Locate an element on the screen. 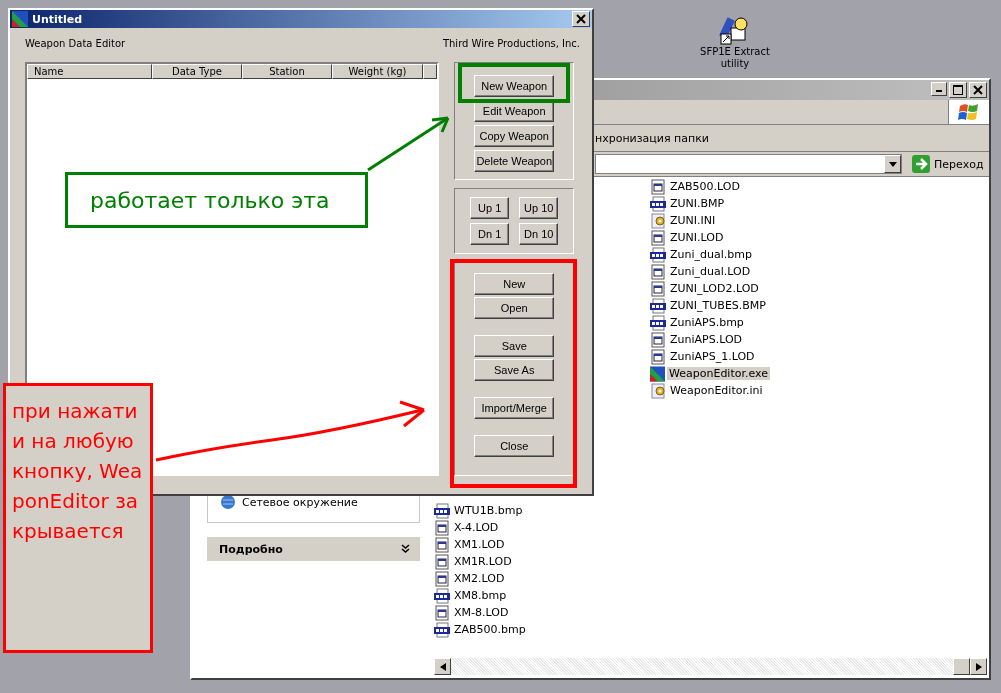 The width and height of the screenshot is (1001, 693). annotation-note: работает только эта is located at coordinates (216, 200).